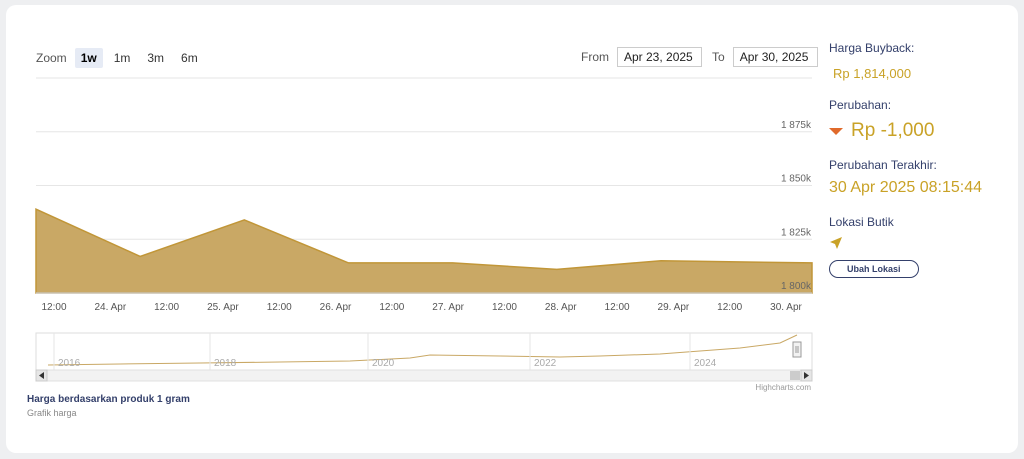 The image size is (1024, 459). I want to click on y-tick-label: 1 800k, so click(796, 286).